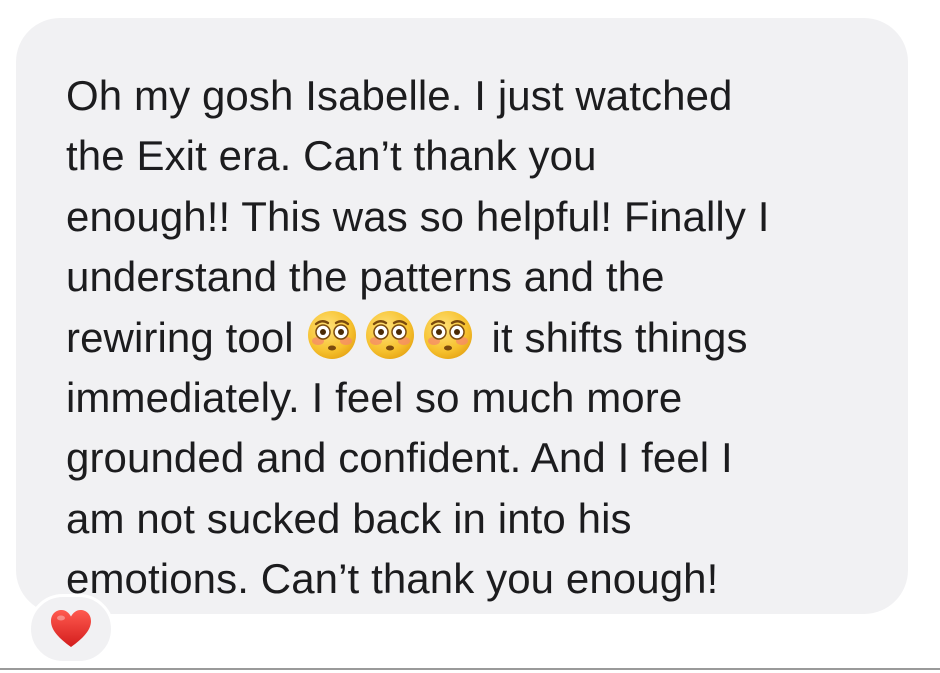 Image resolution: width=940 pixels, height=673 pixels. What do you see at coordinates (418, 216) in the screenshot?
I see `message-line-3: enough!! This was so helpful! Finally I` at bounding box center [418, 216].